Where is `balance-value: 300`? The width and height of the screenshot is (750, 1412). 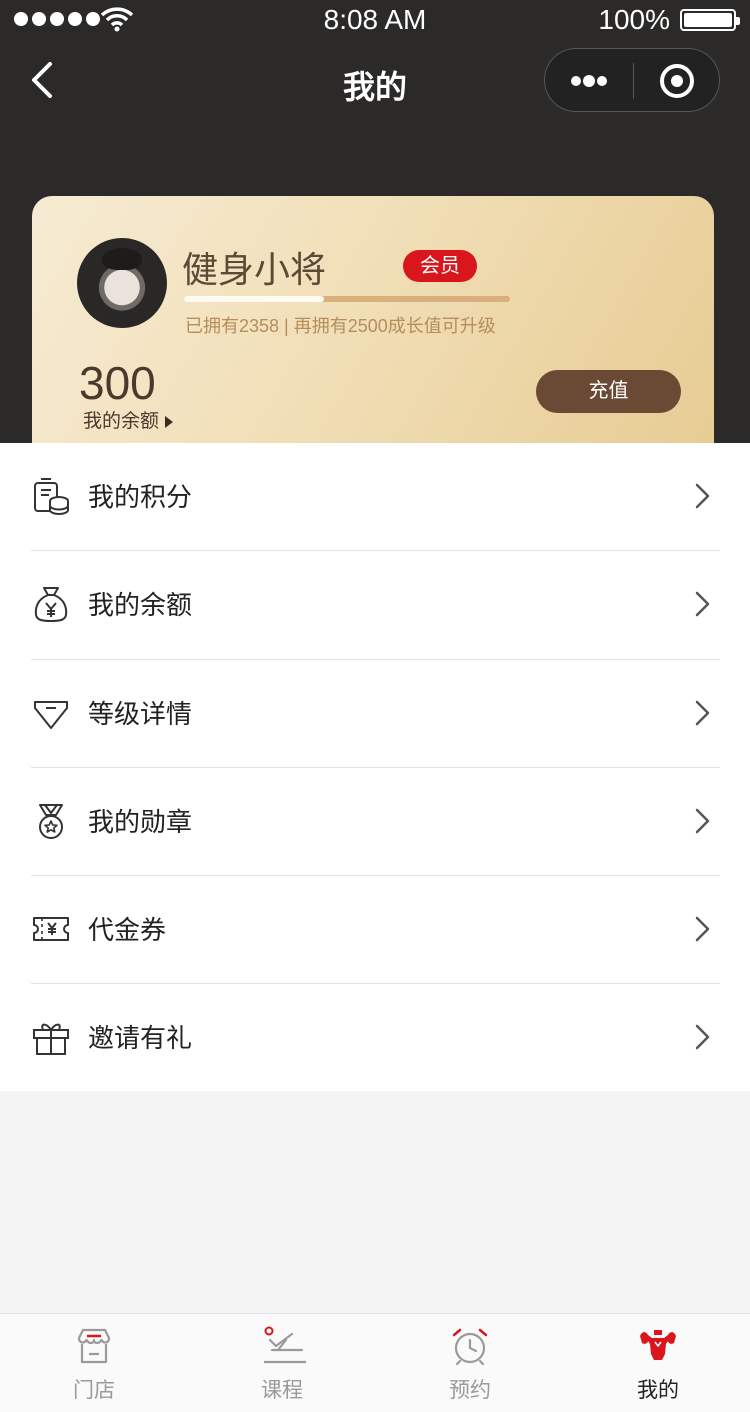
balance-value: 300 is located at coordinates (117, 383).